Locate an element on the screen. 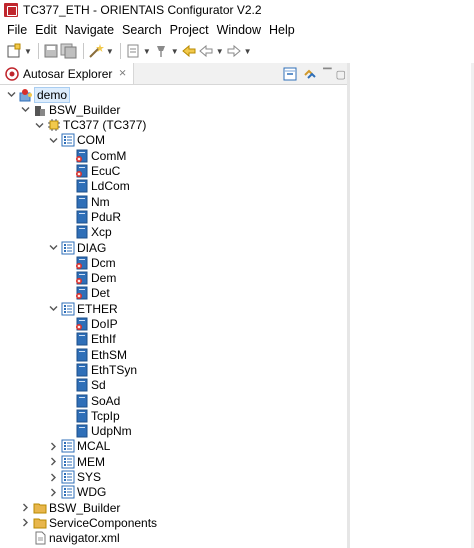 This screenshot has height=548, width=474. tab-autosar-explorer: Autosar Explorer ⨯ is located at coordinates (67, 73).